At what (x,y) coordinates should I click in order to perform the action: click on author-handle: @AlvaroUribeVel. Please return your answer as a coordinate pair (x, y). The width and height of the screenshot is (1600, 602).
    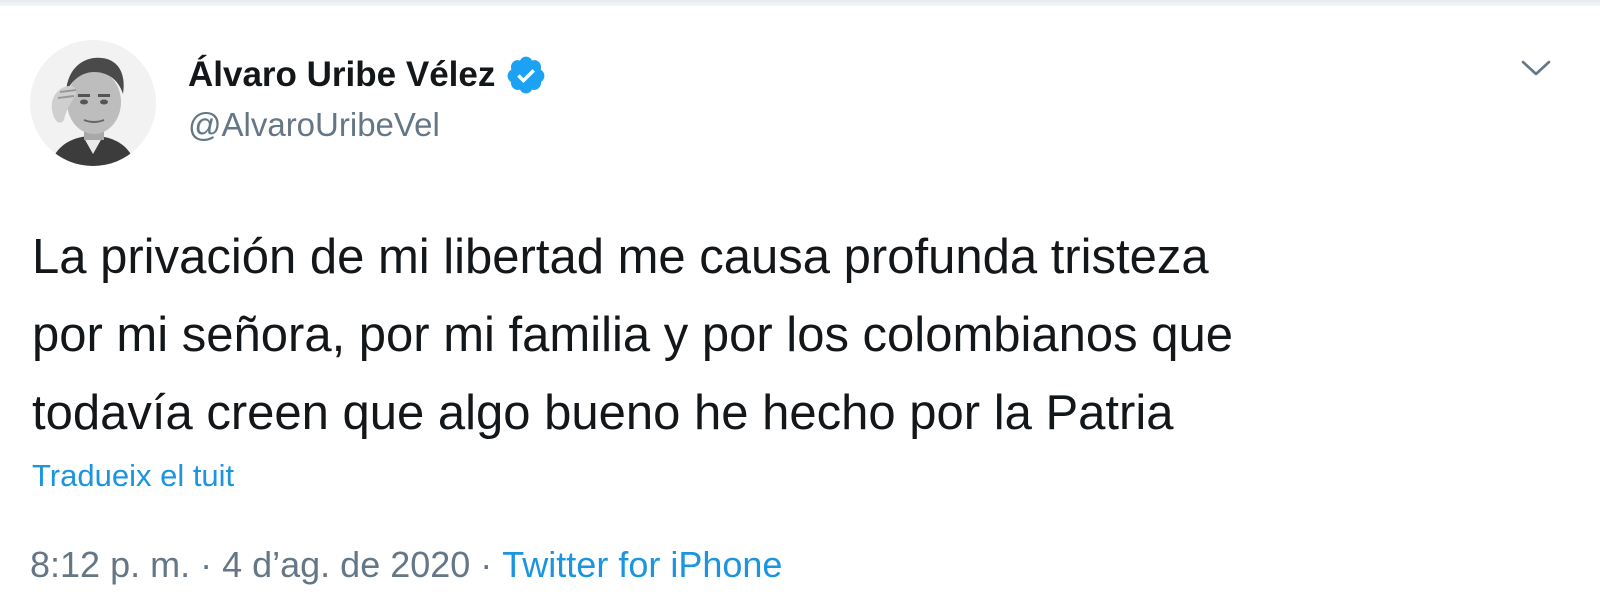
    Looking at the image, I should click on (314, 125).